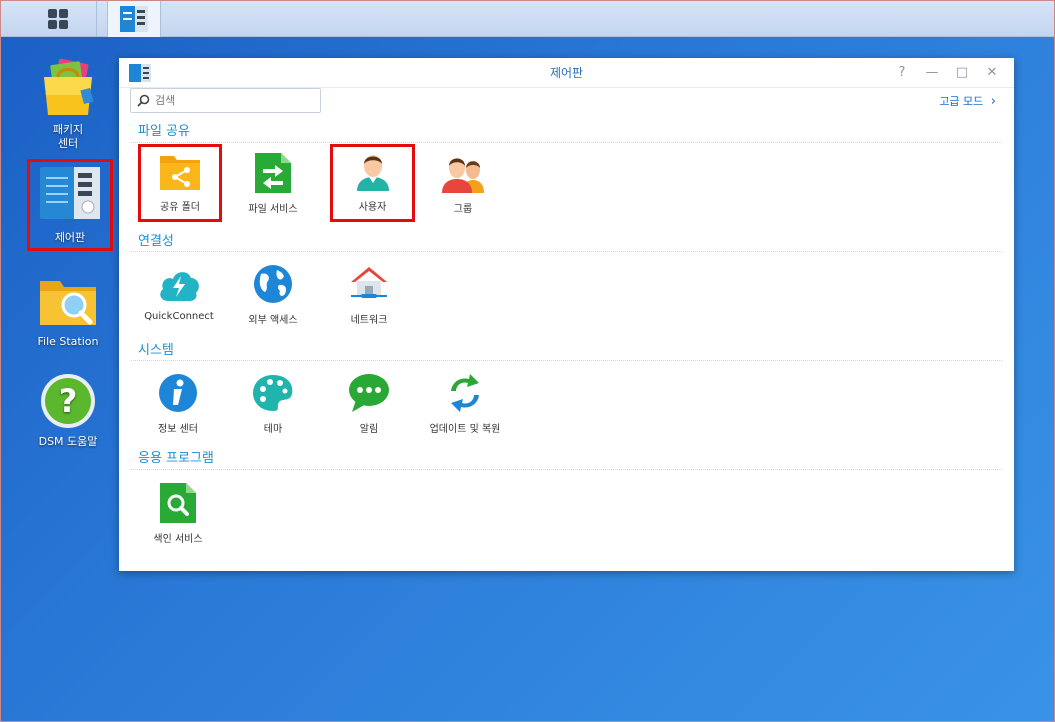 This screenshot has height=722, width=1055. Describe the element at coordinates (273, 284) in the screenshot. I see `external-access-icon` at that location.